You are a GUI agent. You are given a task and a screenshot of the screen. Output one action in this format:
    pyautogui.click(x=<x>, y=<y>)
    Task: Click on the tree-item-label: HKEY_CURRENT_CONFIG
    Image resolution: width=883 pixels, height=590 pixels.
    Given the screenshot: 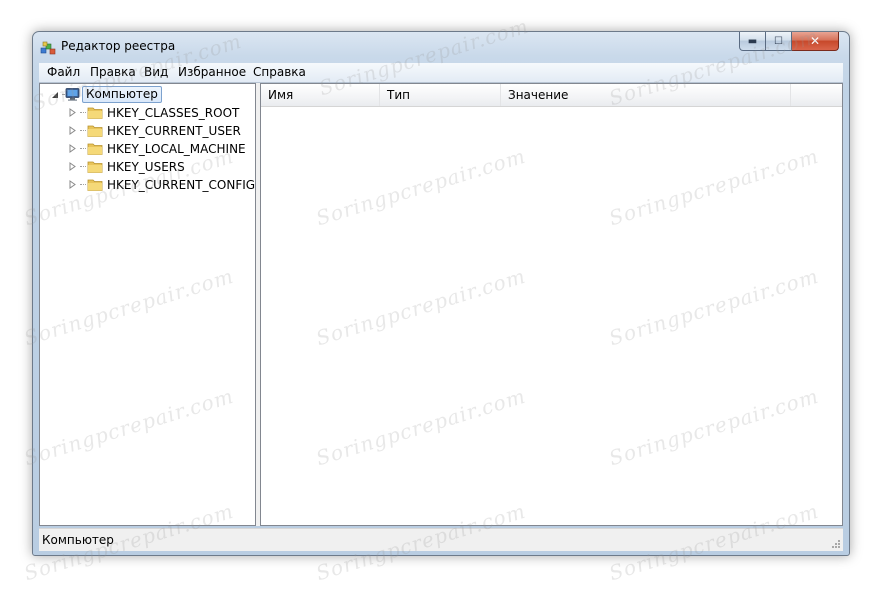 What is the action you would take?
    pyautogui.click(x=181, y=185)
    